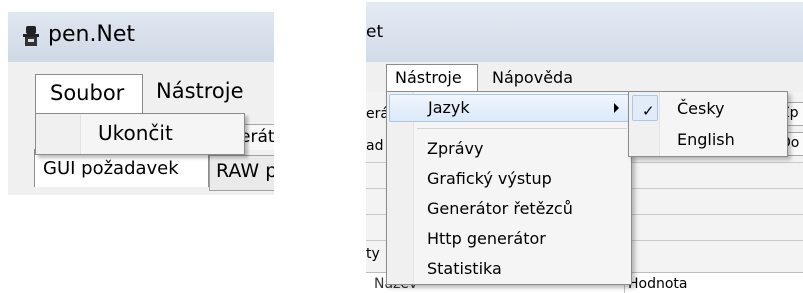  What do you see at coordinates (701, 108) in the screenshot?
I see `submenu-item-cesky: Česky` at bounding box center [701, 108].